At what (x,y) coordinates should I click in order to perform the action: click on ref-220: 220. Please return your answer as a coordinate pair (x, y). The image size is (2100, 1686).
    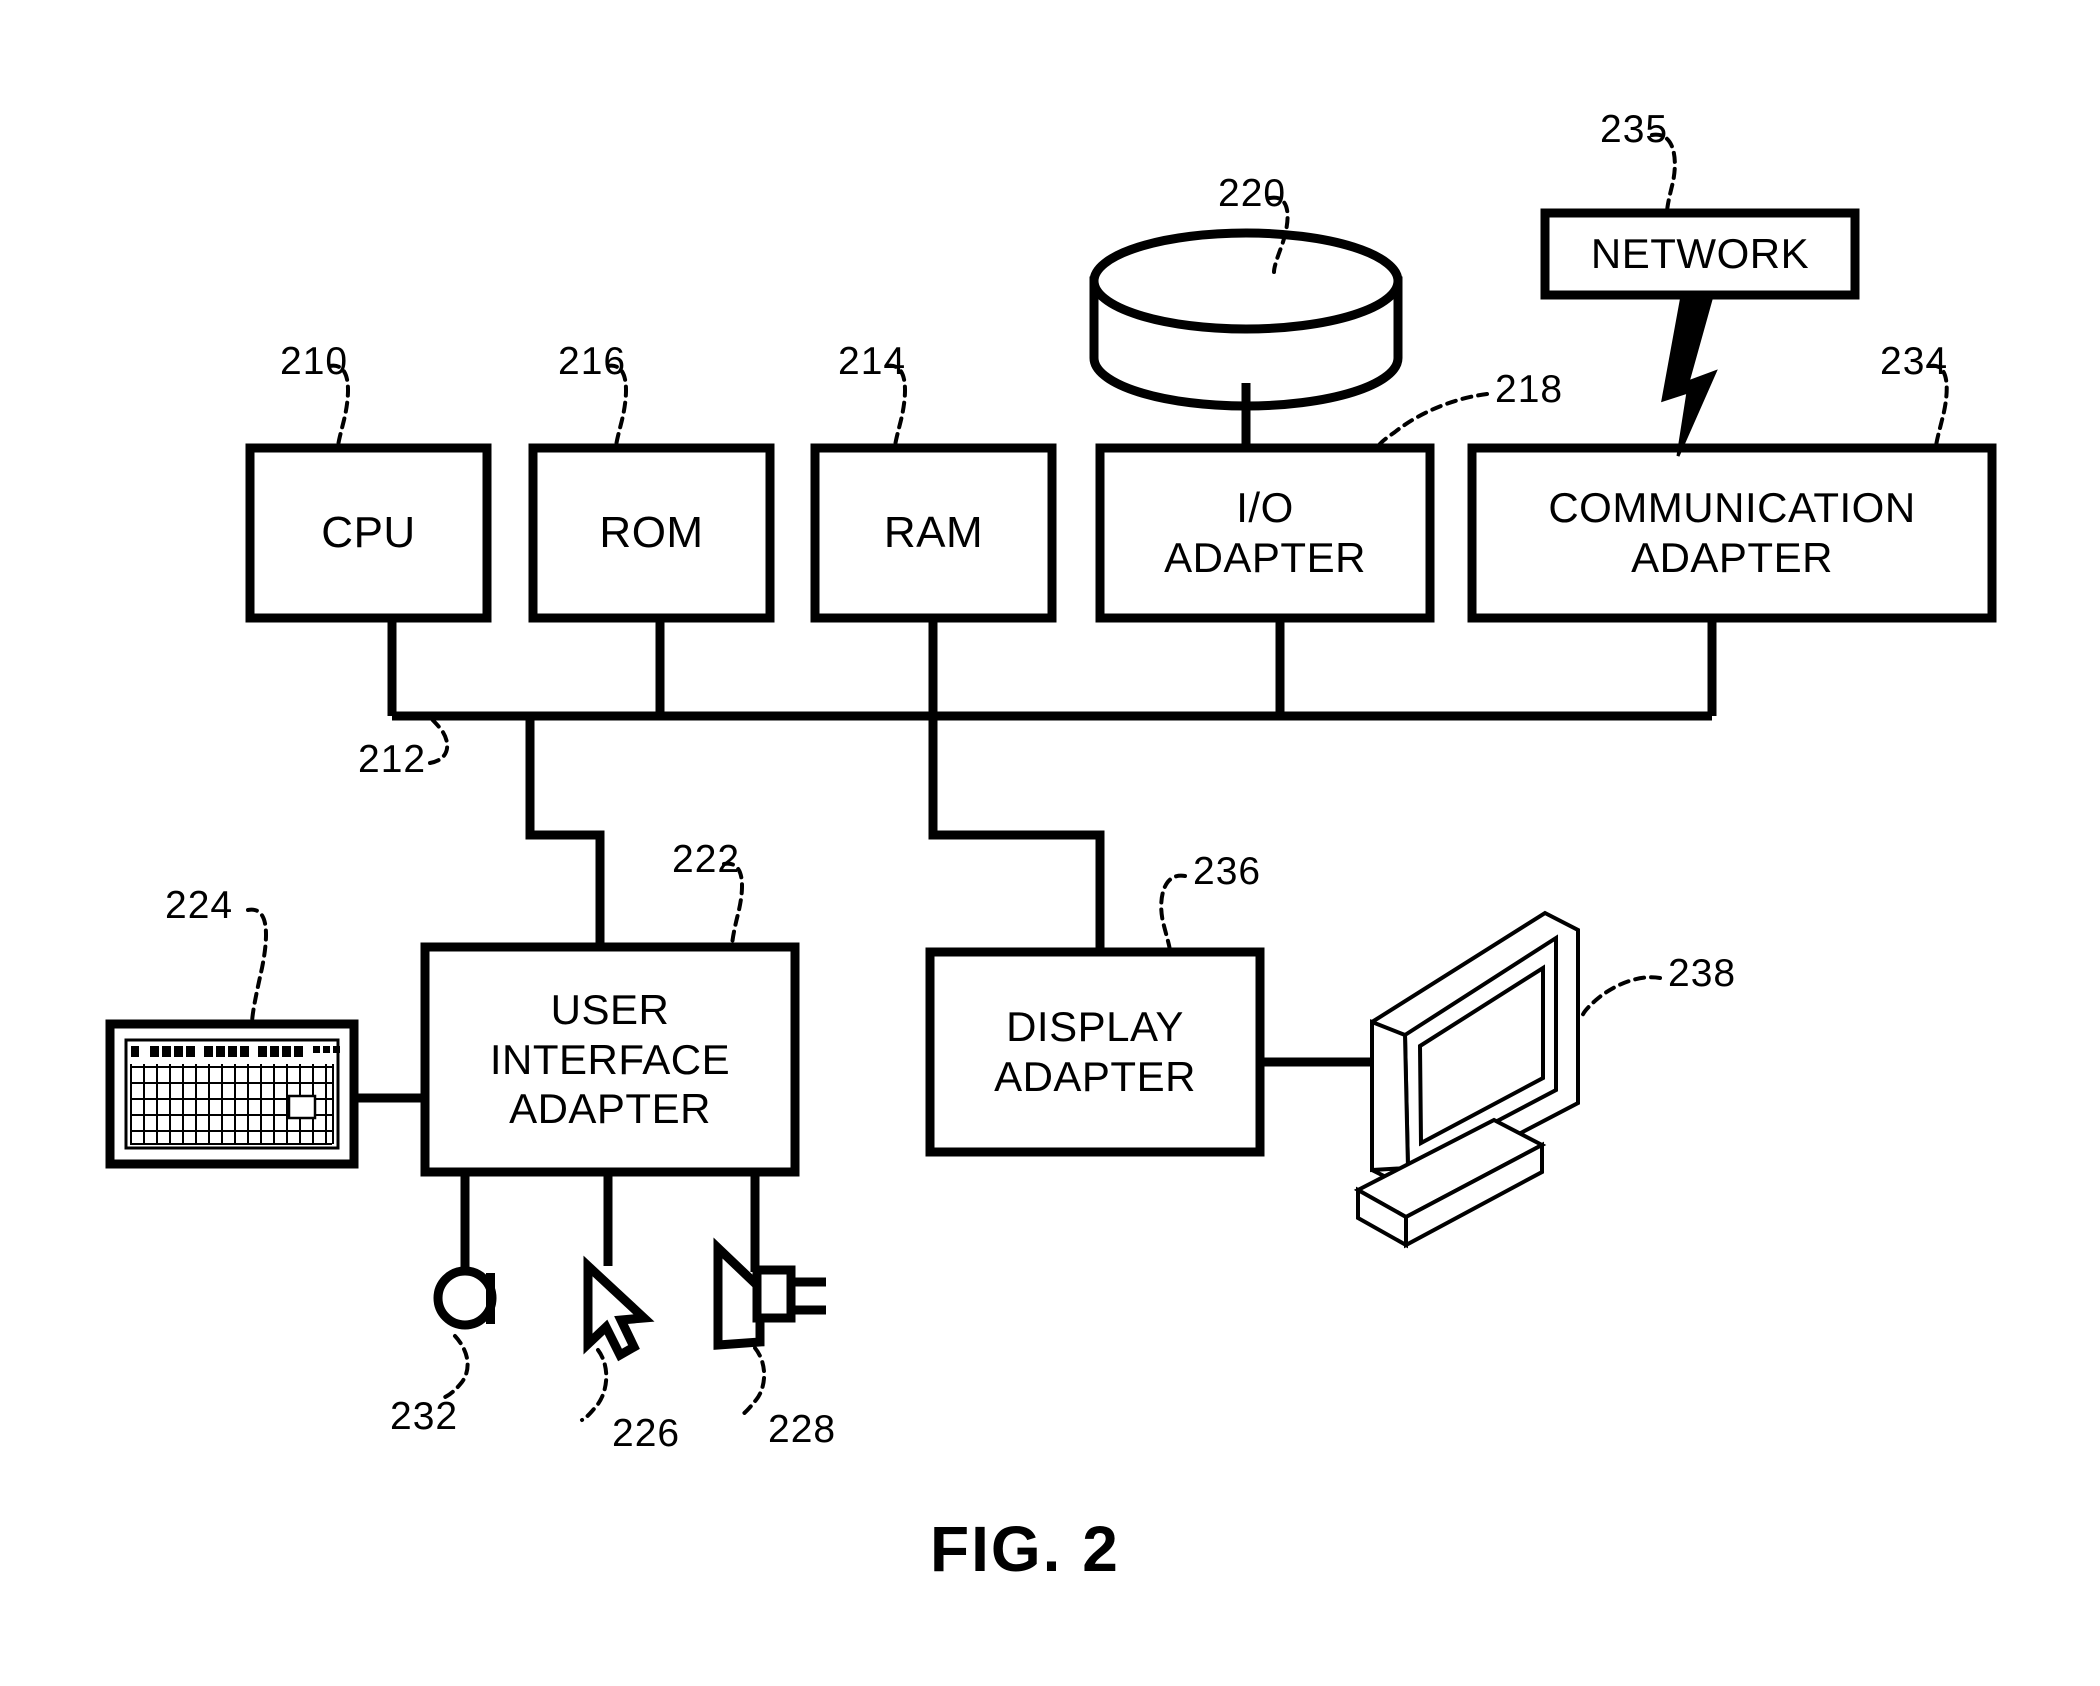
    Looking at the image, I should click on (1252, 193).